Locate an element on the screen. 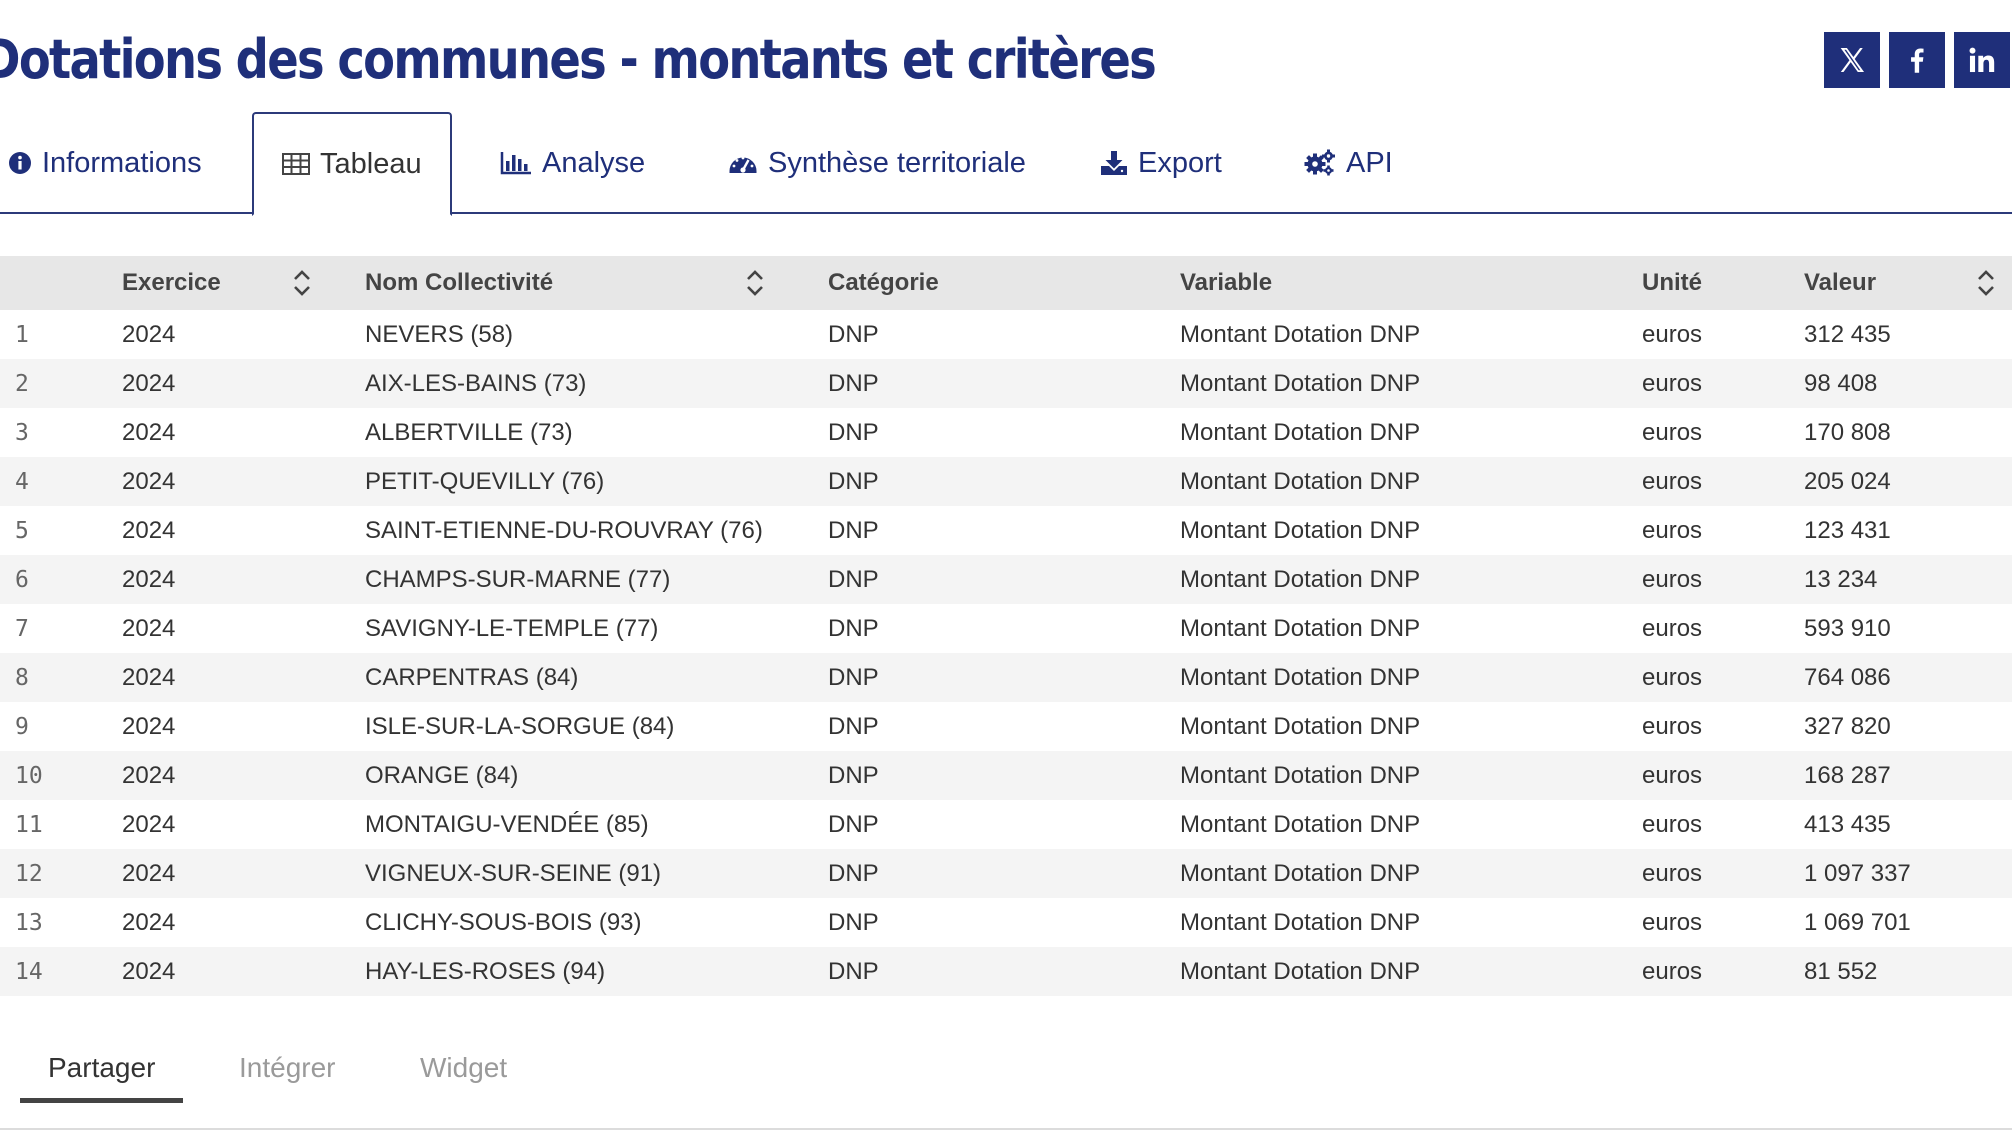 The width and height of the screenshot is (2012, 1132). tab-informations: Informations is located at coordinates (105, 163).